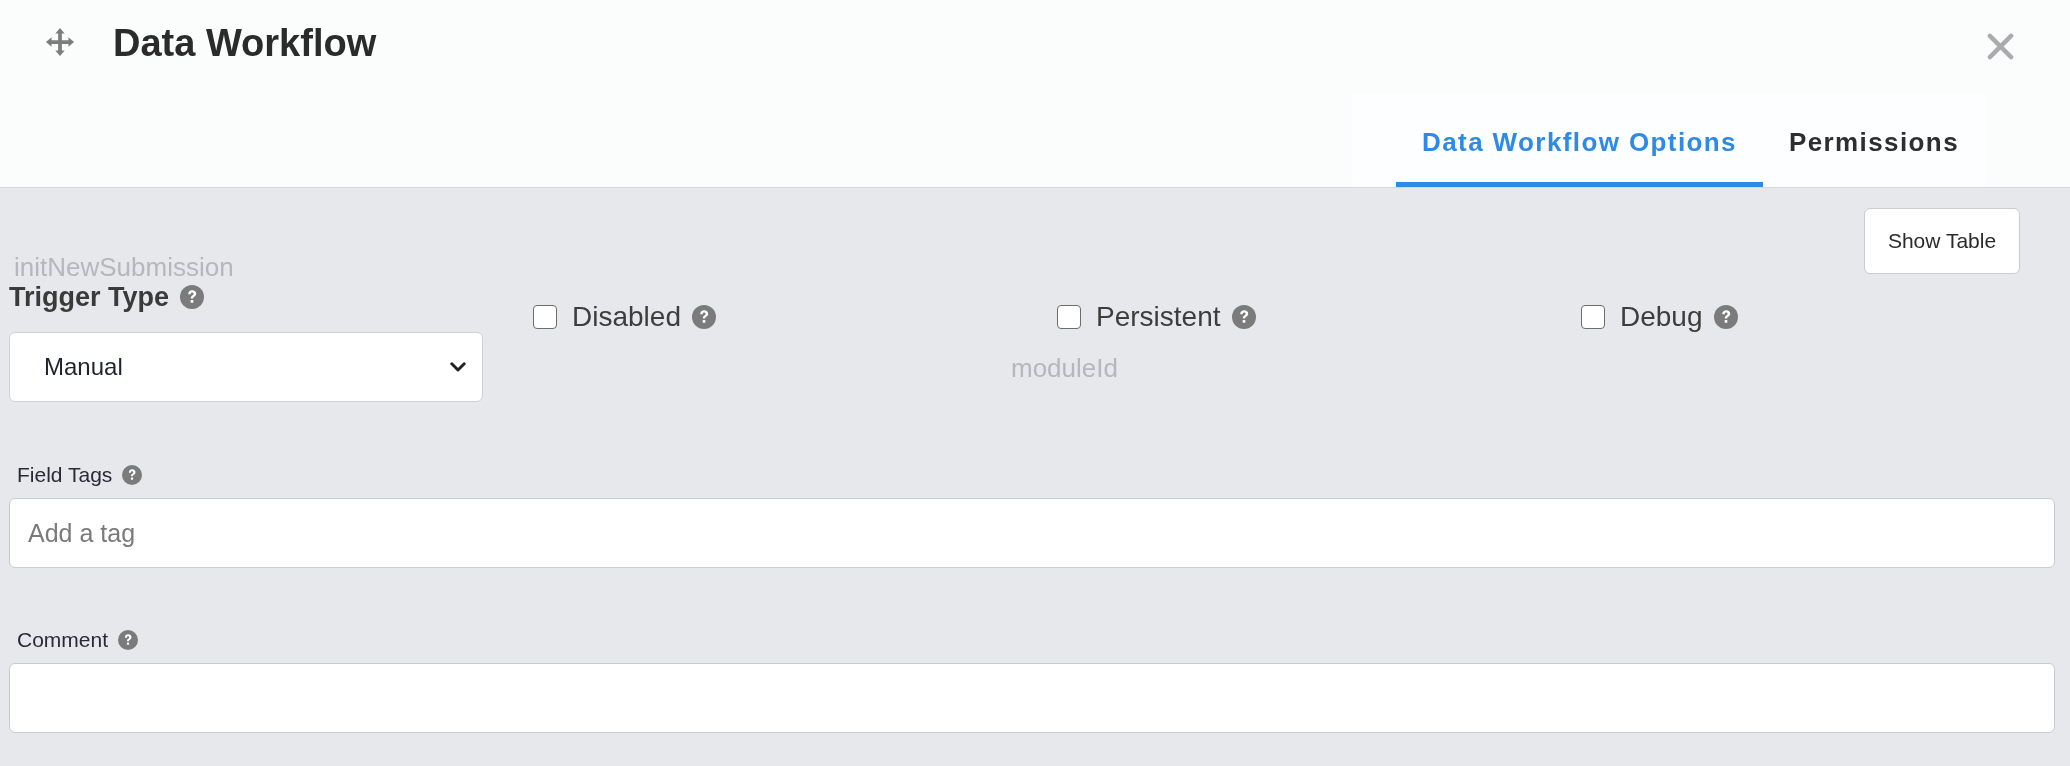 This screenshot has height=766, width=2070. Describe the element at coordinates (1579, 140) in the screenshot. I see `tab: Data Workflow Options` at that location.